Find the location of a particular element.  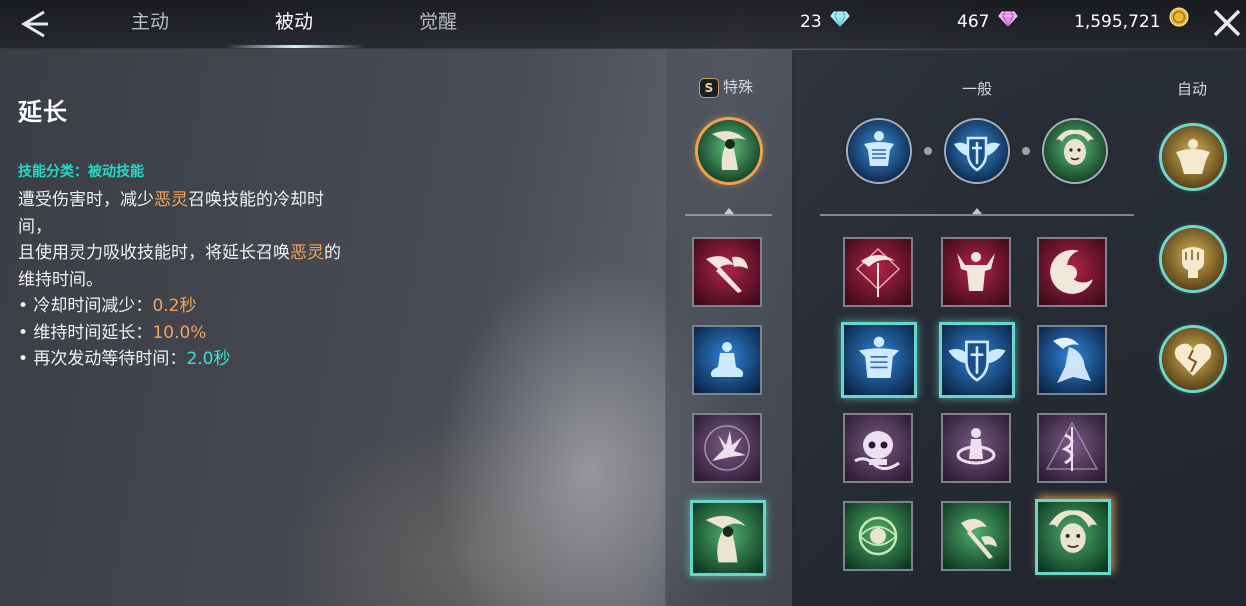

general-skill-r1c3 is located at coordinates (1072, 272).